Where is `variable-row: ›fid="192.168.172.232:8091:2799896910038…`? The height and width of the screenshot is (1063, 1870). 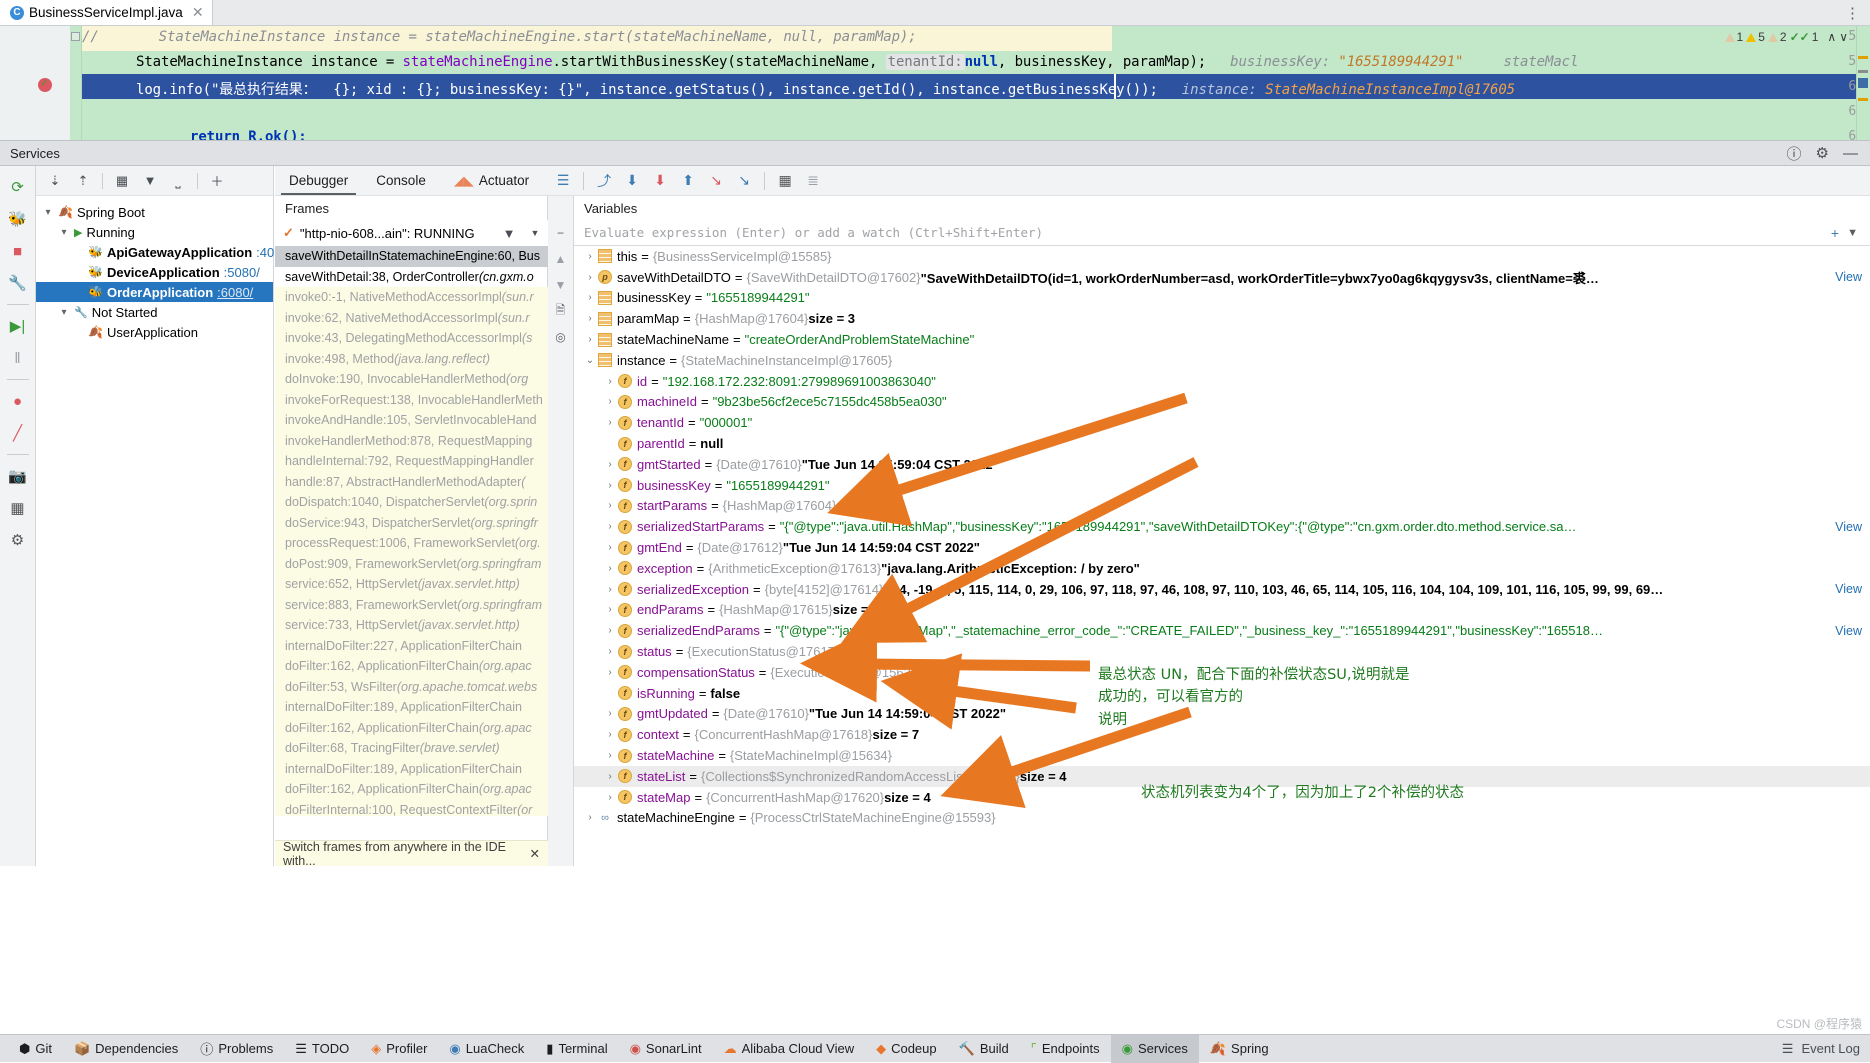 variable-row: ›fid="192.168.172.232:8091:2799896910038… is located at coordinates (1222, 381).